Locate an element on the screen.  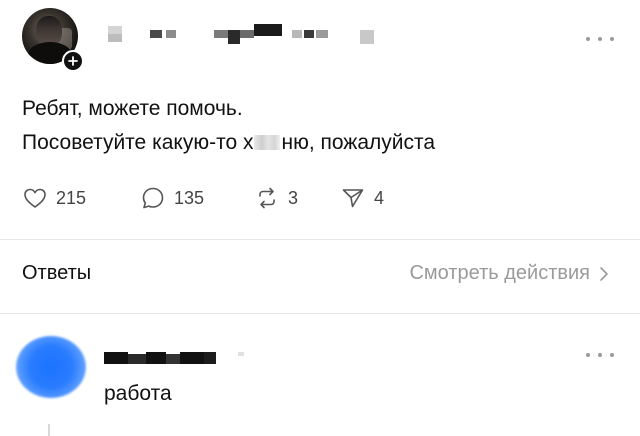
repost-icon is located at coordinates (267, 198).